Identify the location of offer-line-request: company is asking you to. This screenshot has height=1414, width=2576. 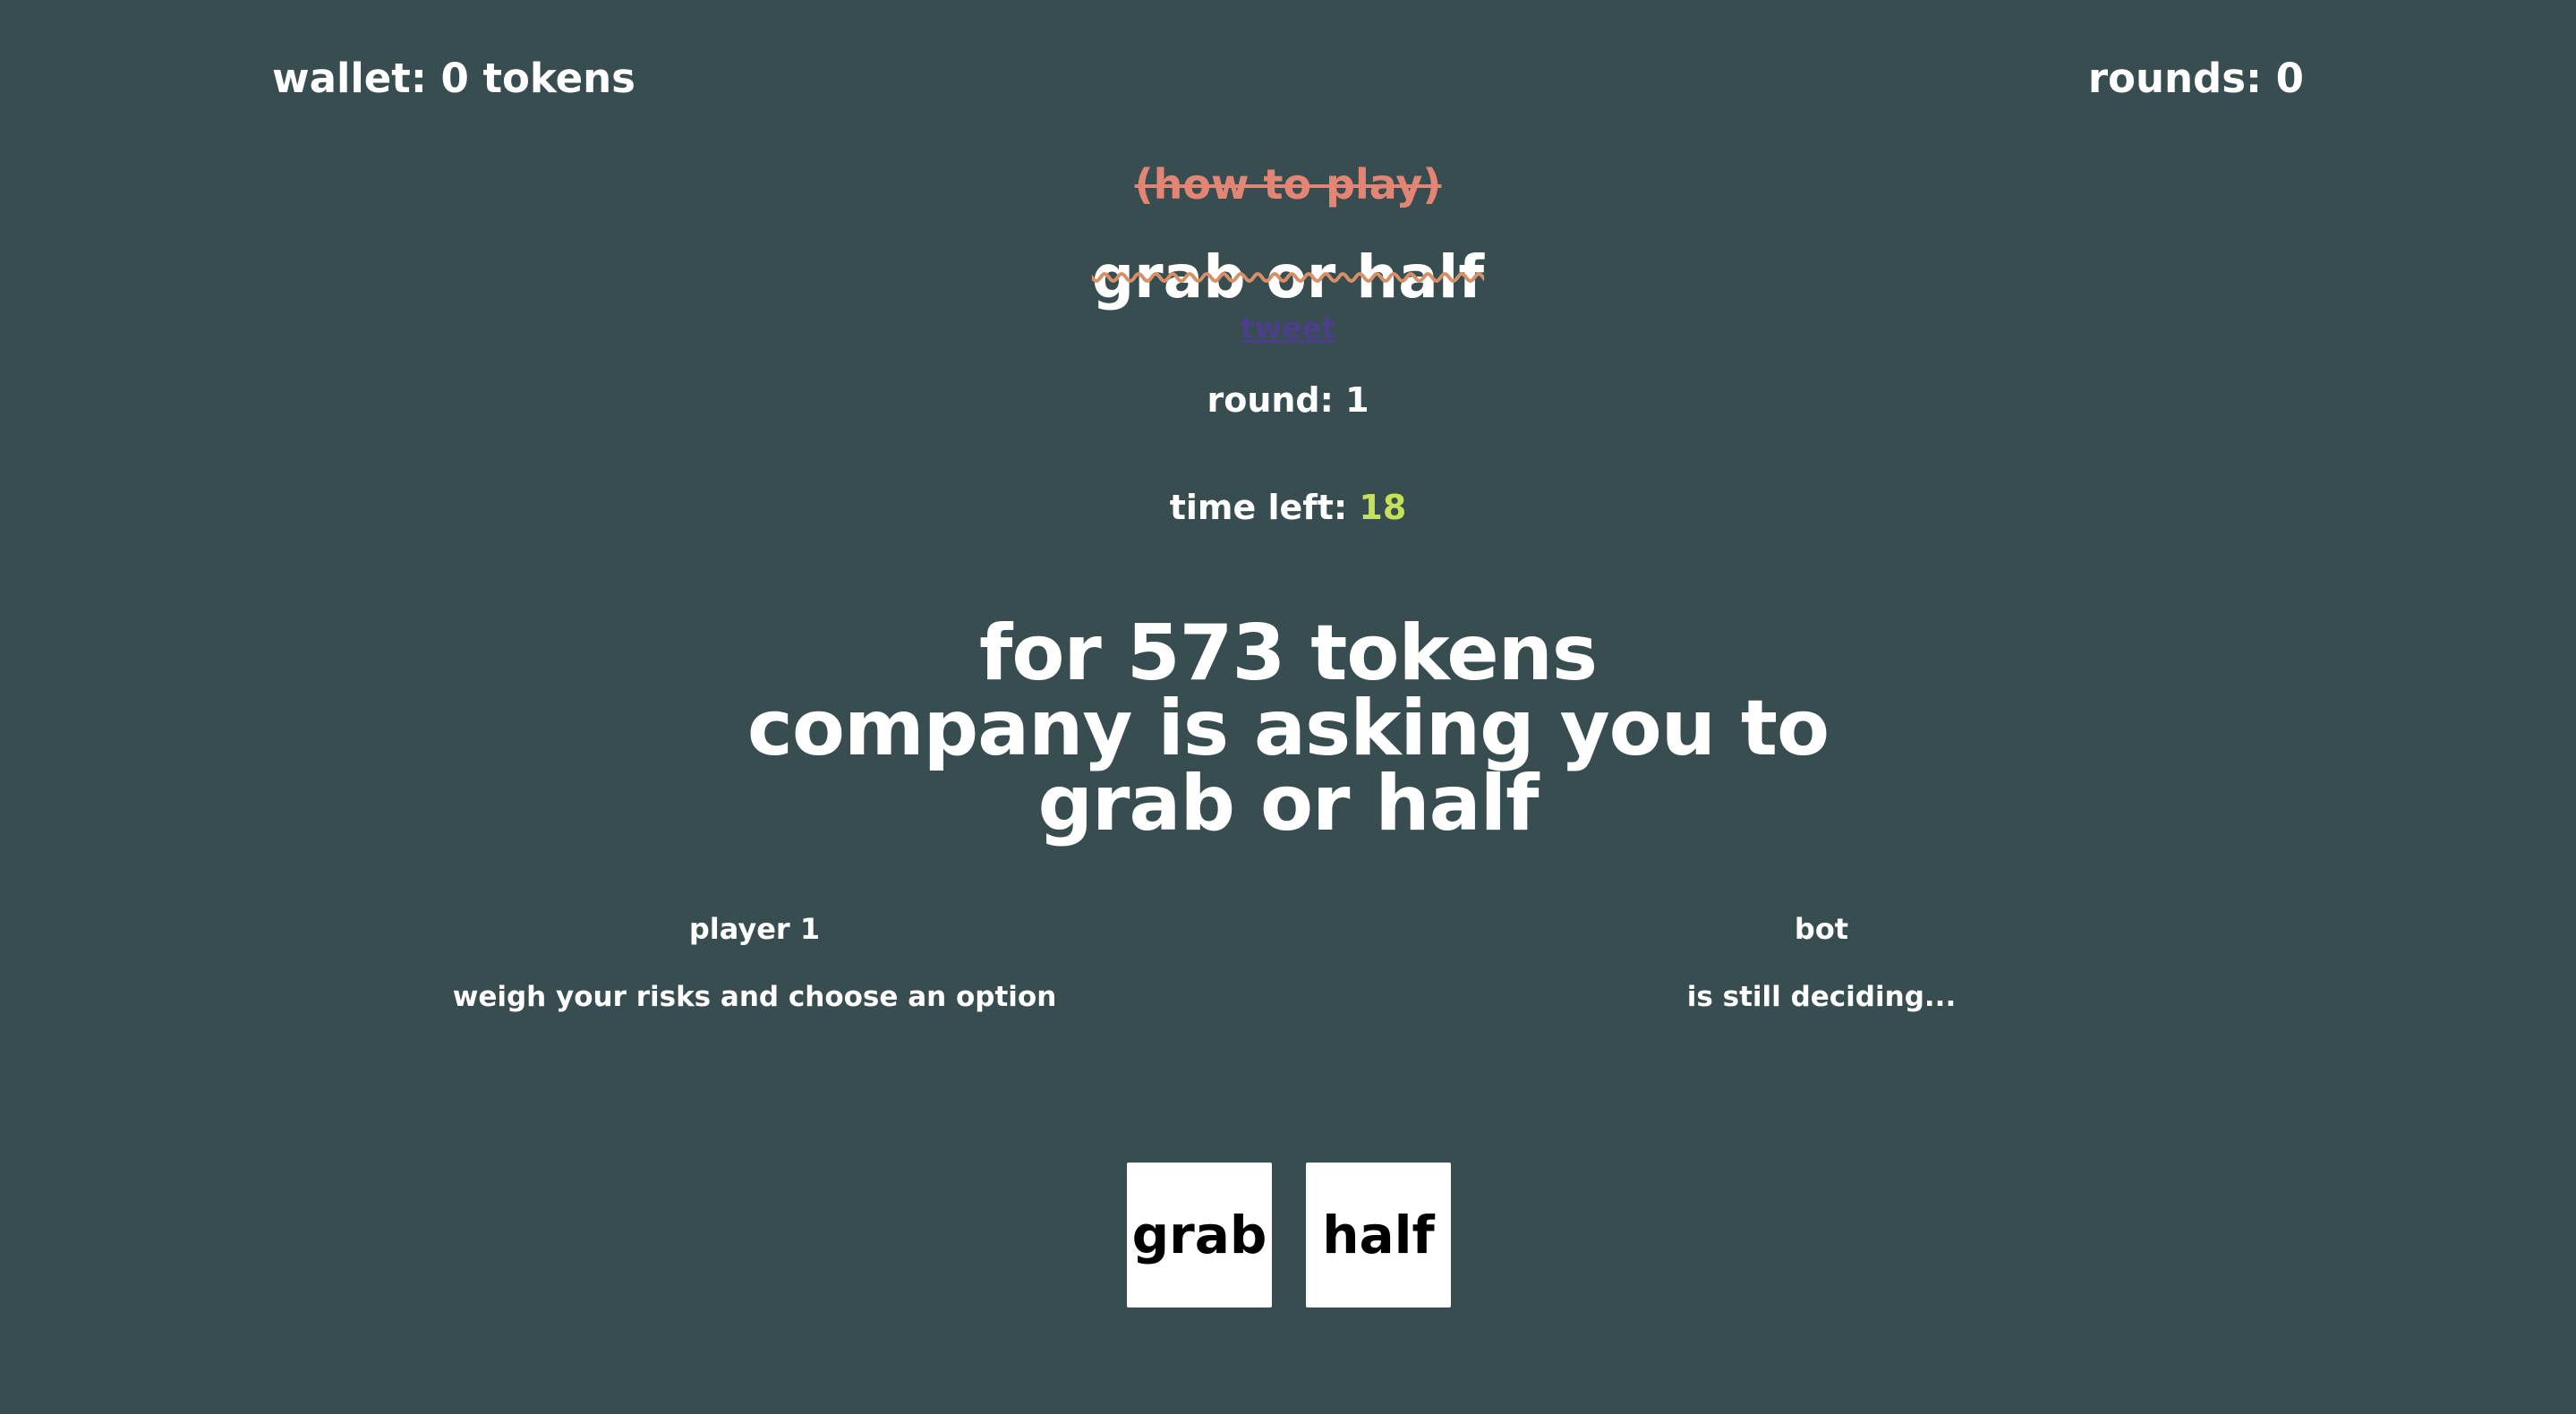
(1288, 728).